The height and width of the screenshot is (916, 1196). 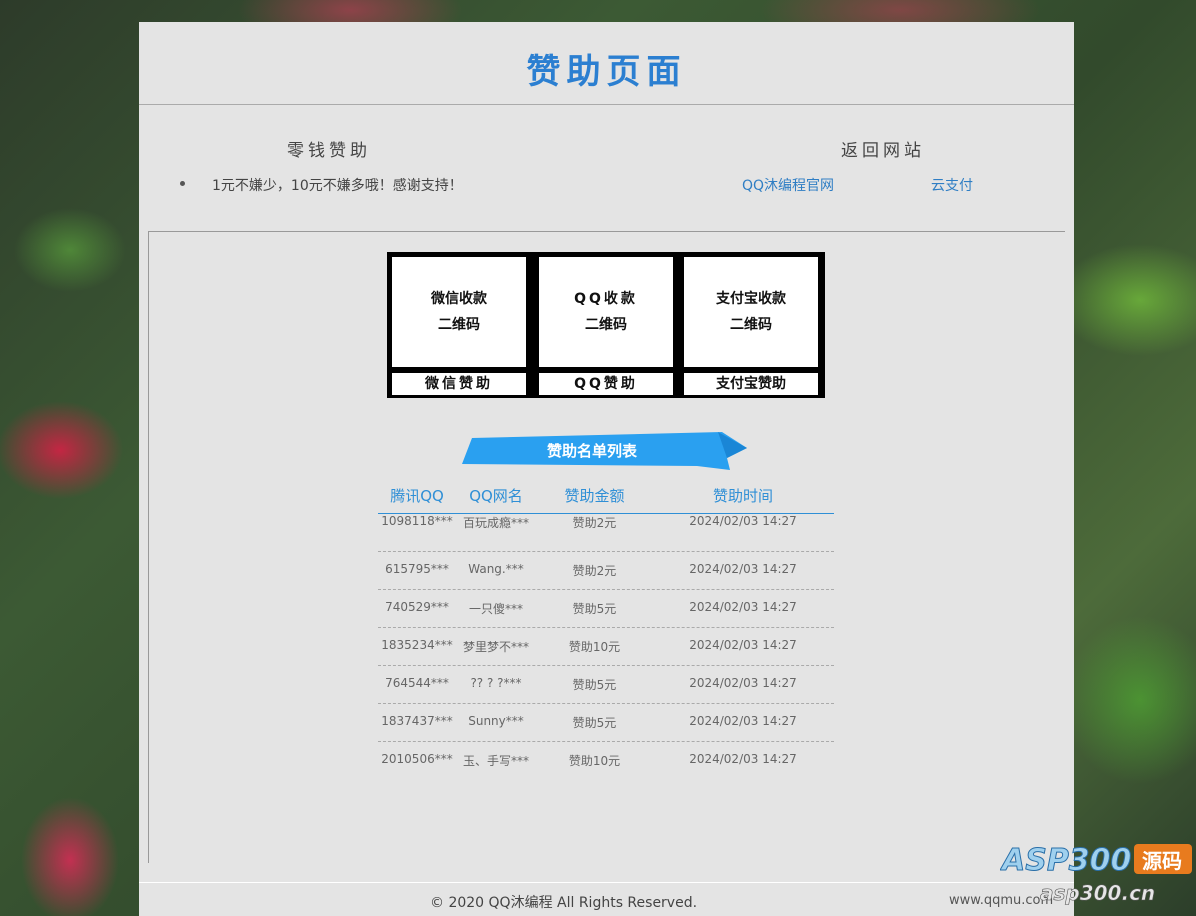 What do you see at coordinates (417, 607) in the screenshot?
I see `cell-qq: 740529***` at bounding box center [417, 607].